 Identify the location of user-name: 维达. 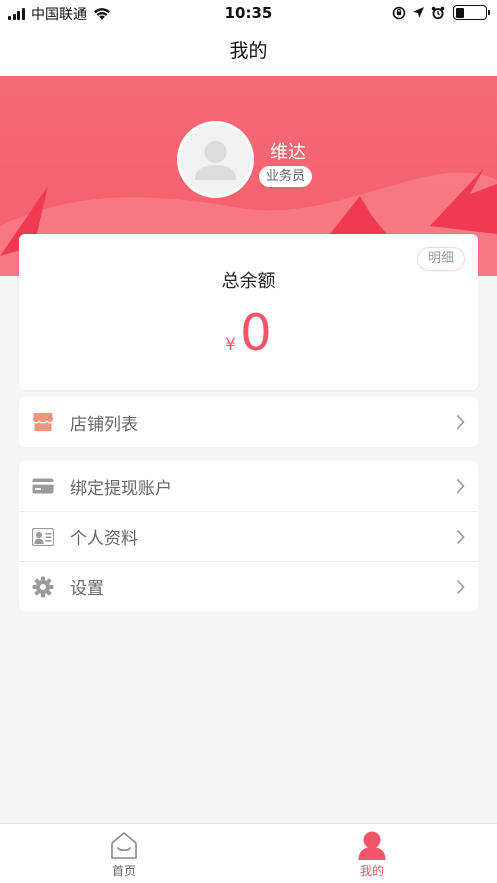
(288, 152).